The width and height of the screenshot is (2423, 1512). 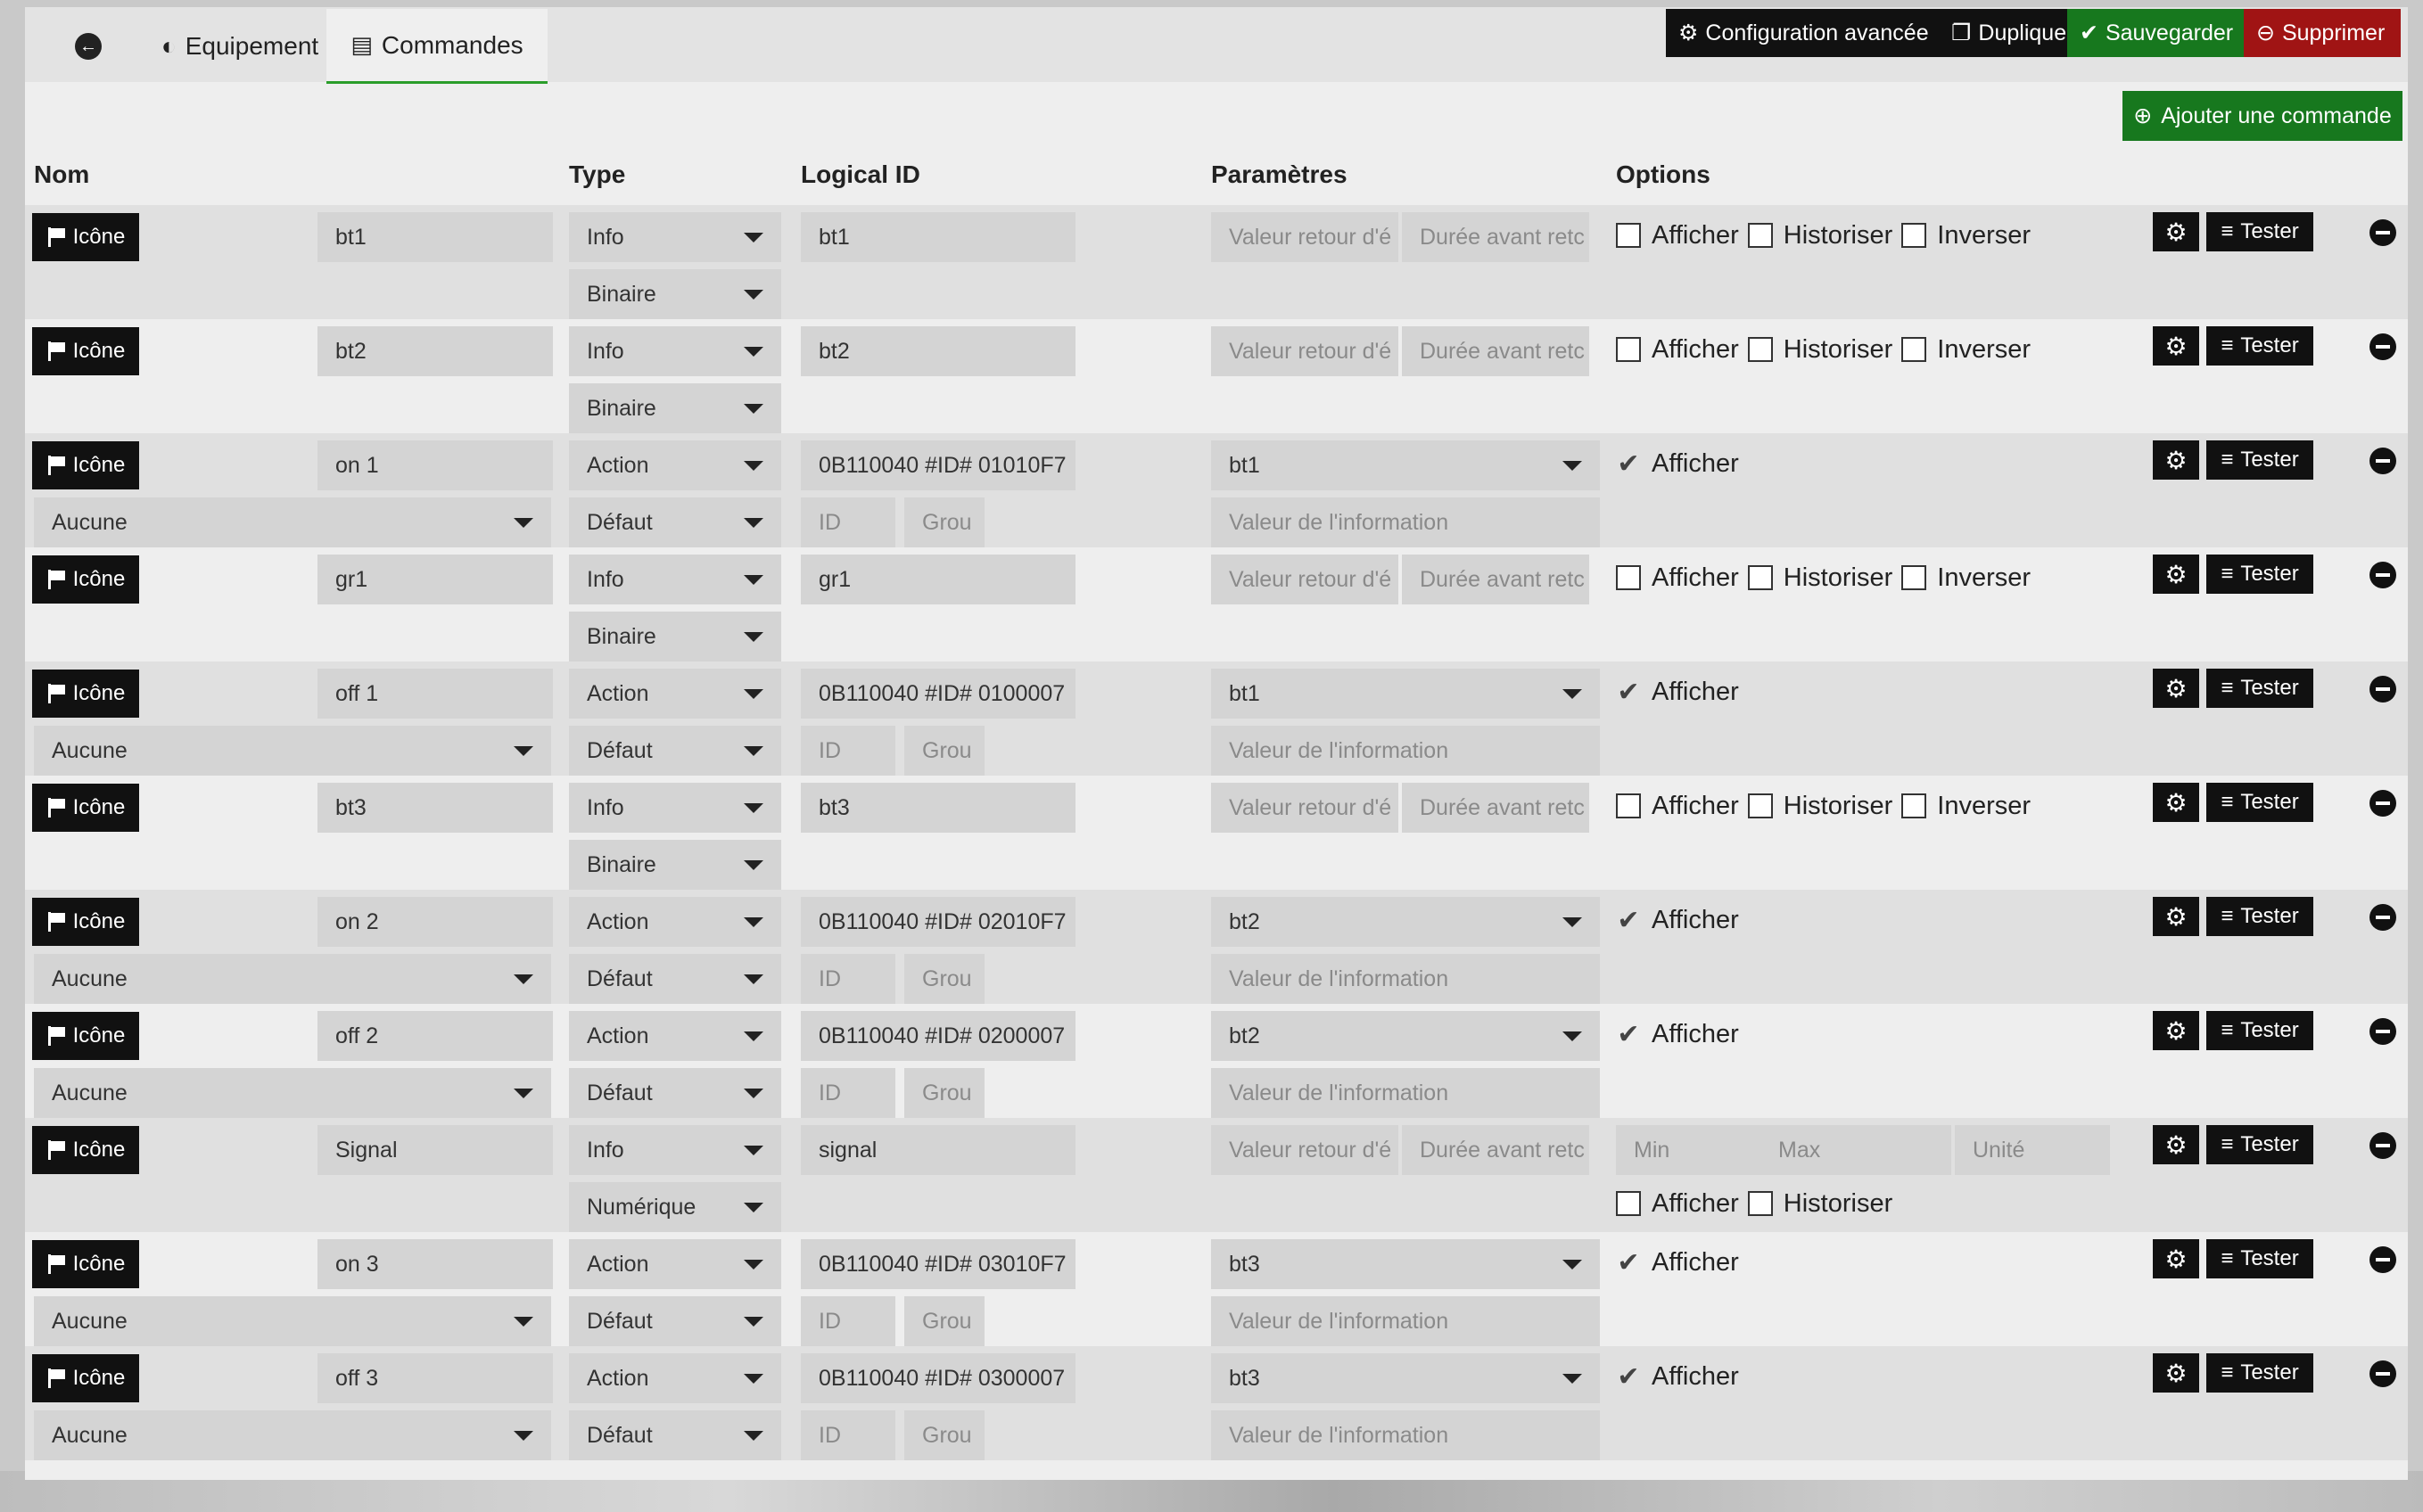 I want to click on logical-id-input: 0B110040 #ID# 0100007, so click(x=938, y=694).